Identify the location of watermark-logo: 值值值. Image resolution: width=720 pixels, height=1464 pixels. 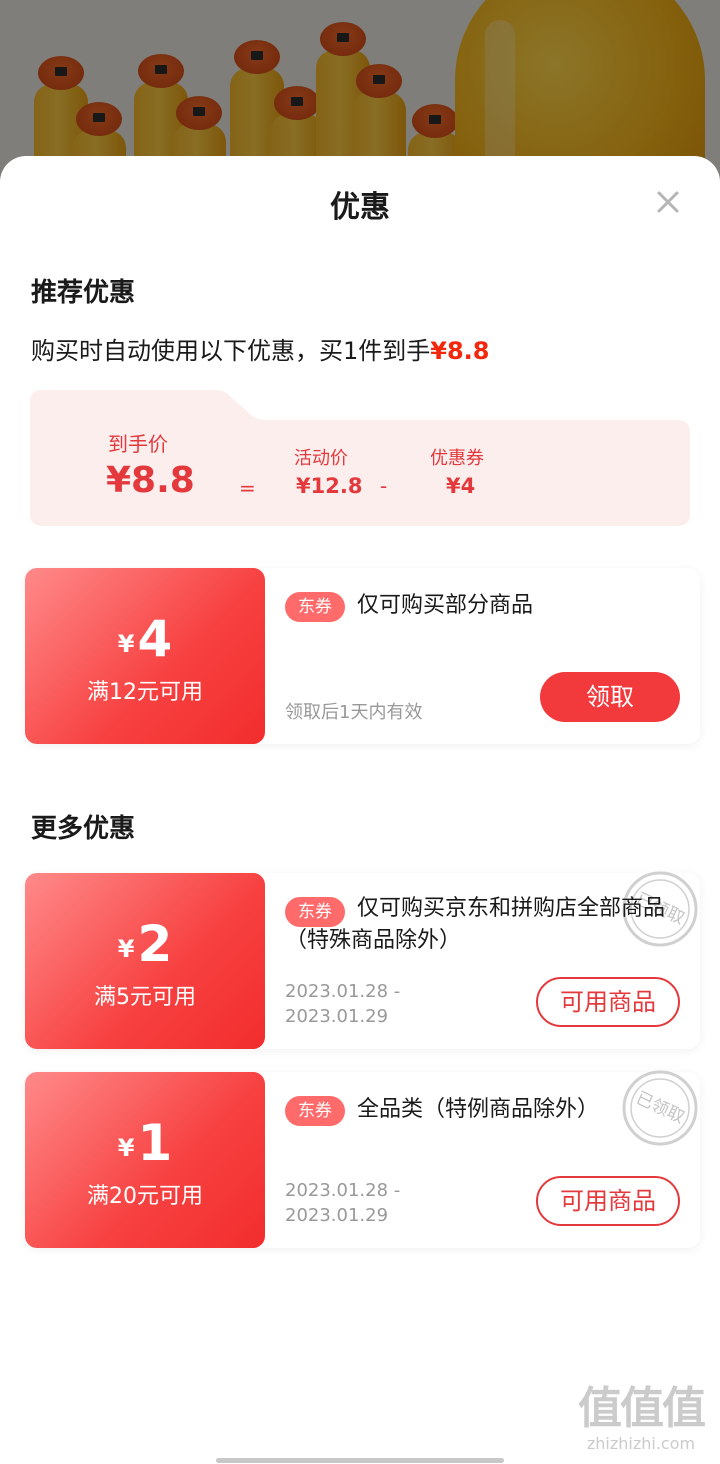
(642, 1408).